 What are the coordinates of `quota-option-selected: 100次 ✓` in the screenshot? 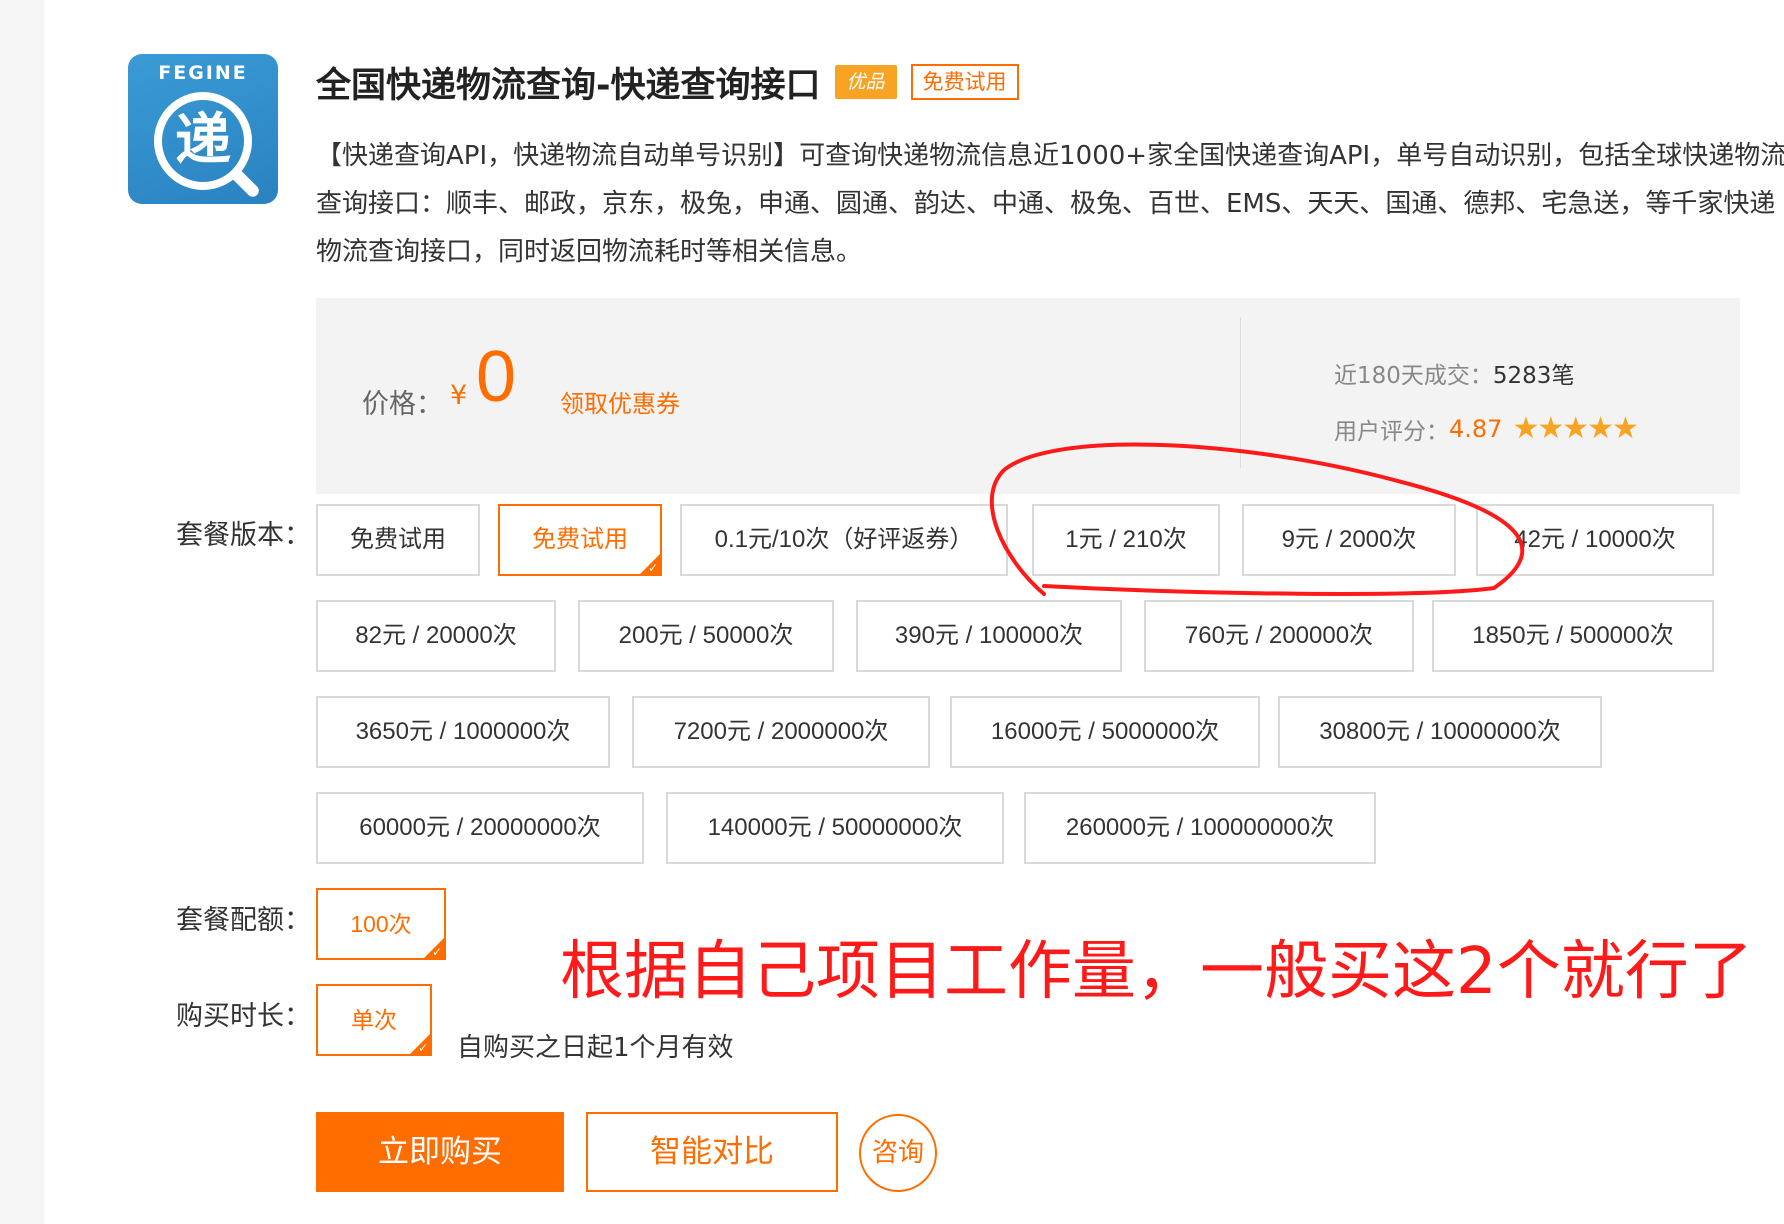 It's located at (381, 924).